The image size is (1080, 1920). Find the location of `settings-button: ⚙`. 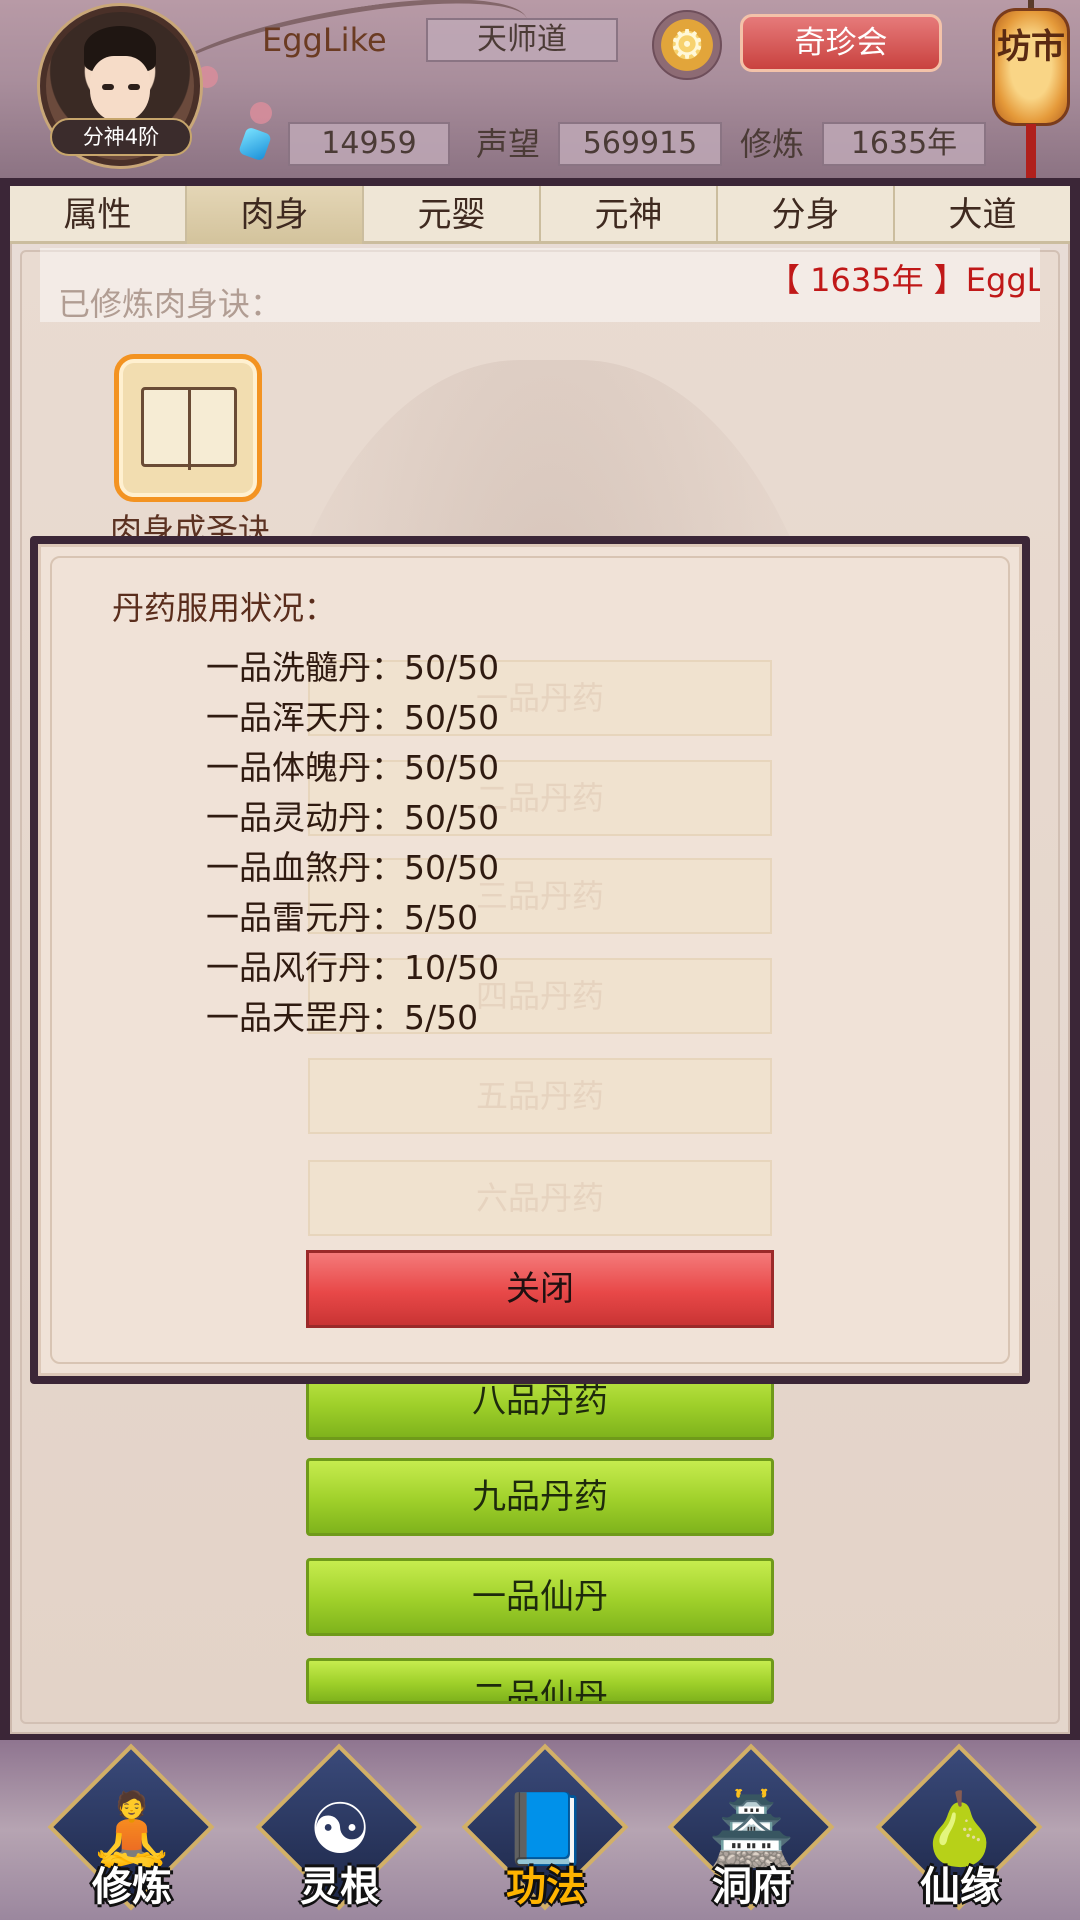

settings-button: ⚙ is located at coordinates (687, 45).